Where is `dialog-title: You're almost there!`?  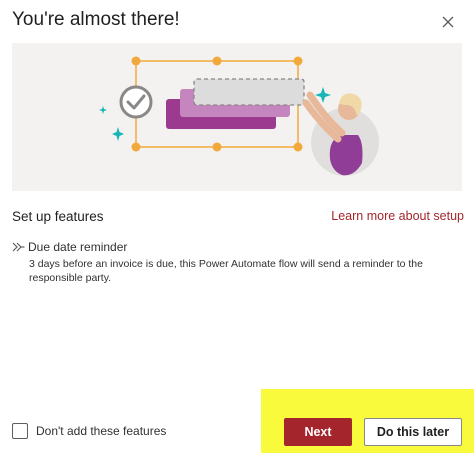
dialog-title: You're almost there! is located at coordinates (96, 19).